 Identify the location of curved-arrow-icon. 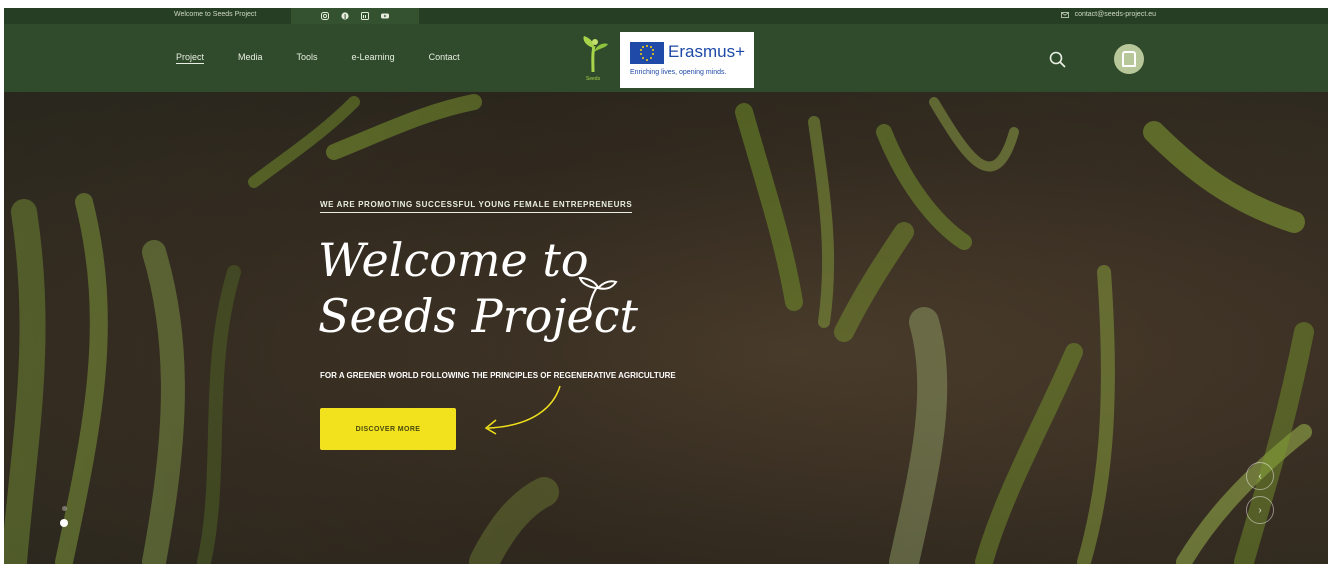
(522, 410).